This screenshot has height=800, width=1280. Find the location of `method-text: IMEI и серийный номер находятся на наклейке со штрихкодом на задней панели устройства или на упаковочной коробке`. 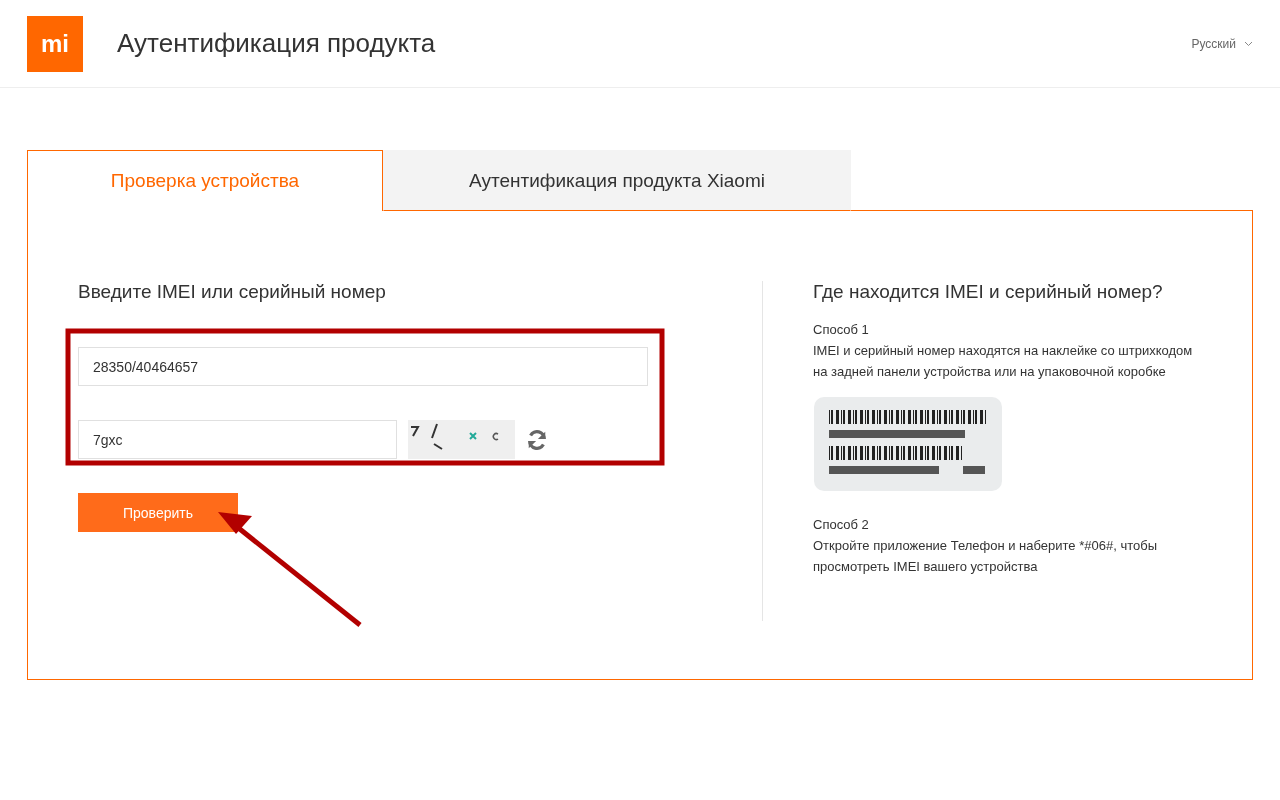

method-text: IMEI и серийный номер находятся на наклейке со штрихкодом на задней панели устройства или на упаковочной коробке is located at coordinates (1003, 361).